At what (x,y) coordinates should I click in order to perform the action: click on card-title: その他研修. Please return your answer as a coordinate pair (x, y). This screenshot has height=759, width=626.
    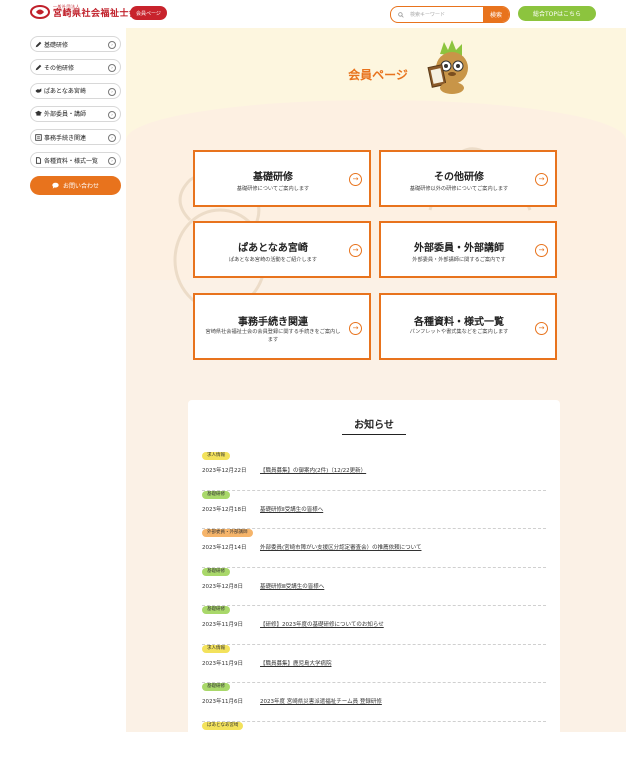
    Looking at the image, I should click on (459, 175).